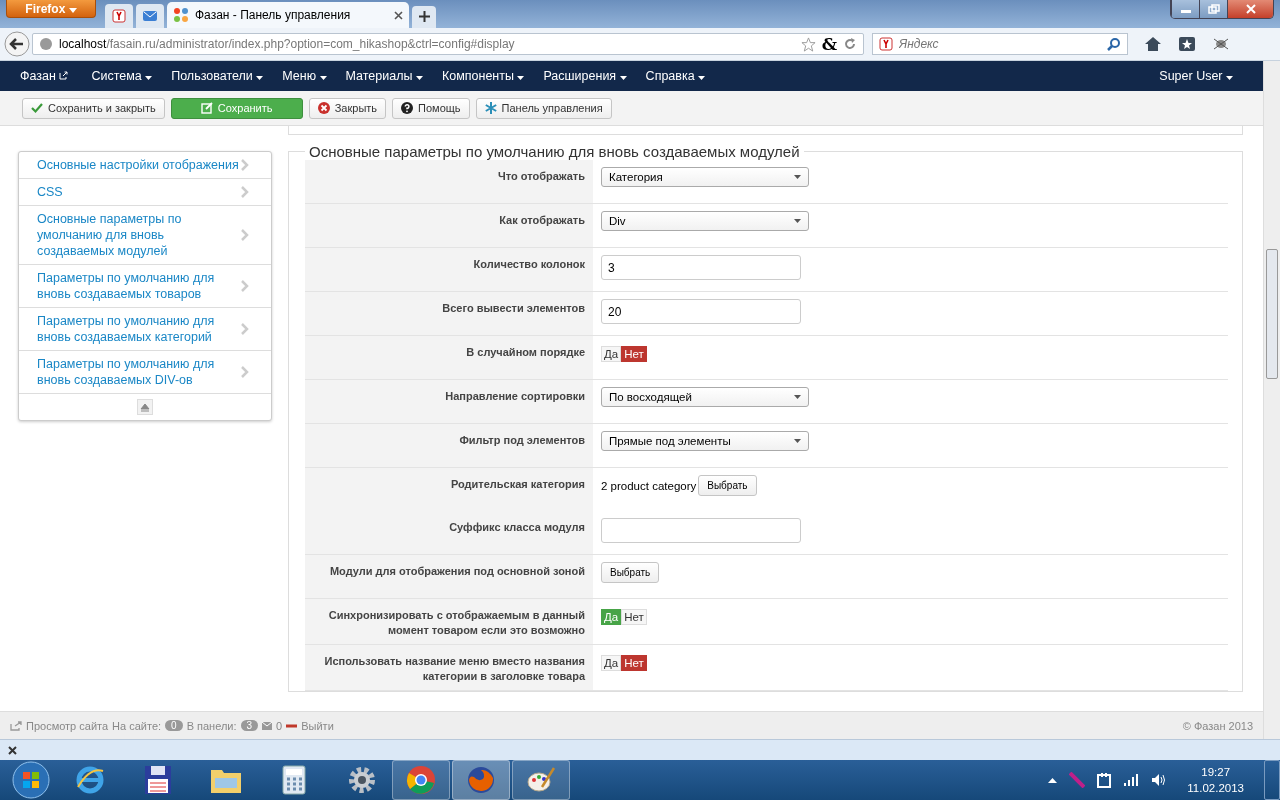 This screenshot has width=1280, height=800. What do you see at coordinates (675, 76) in the screenshot?
I see `menu-item: Справка` at bounding box center [675, 76].